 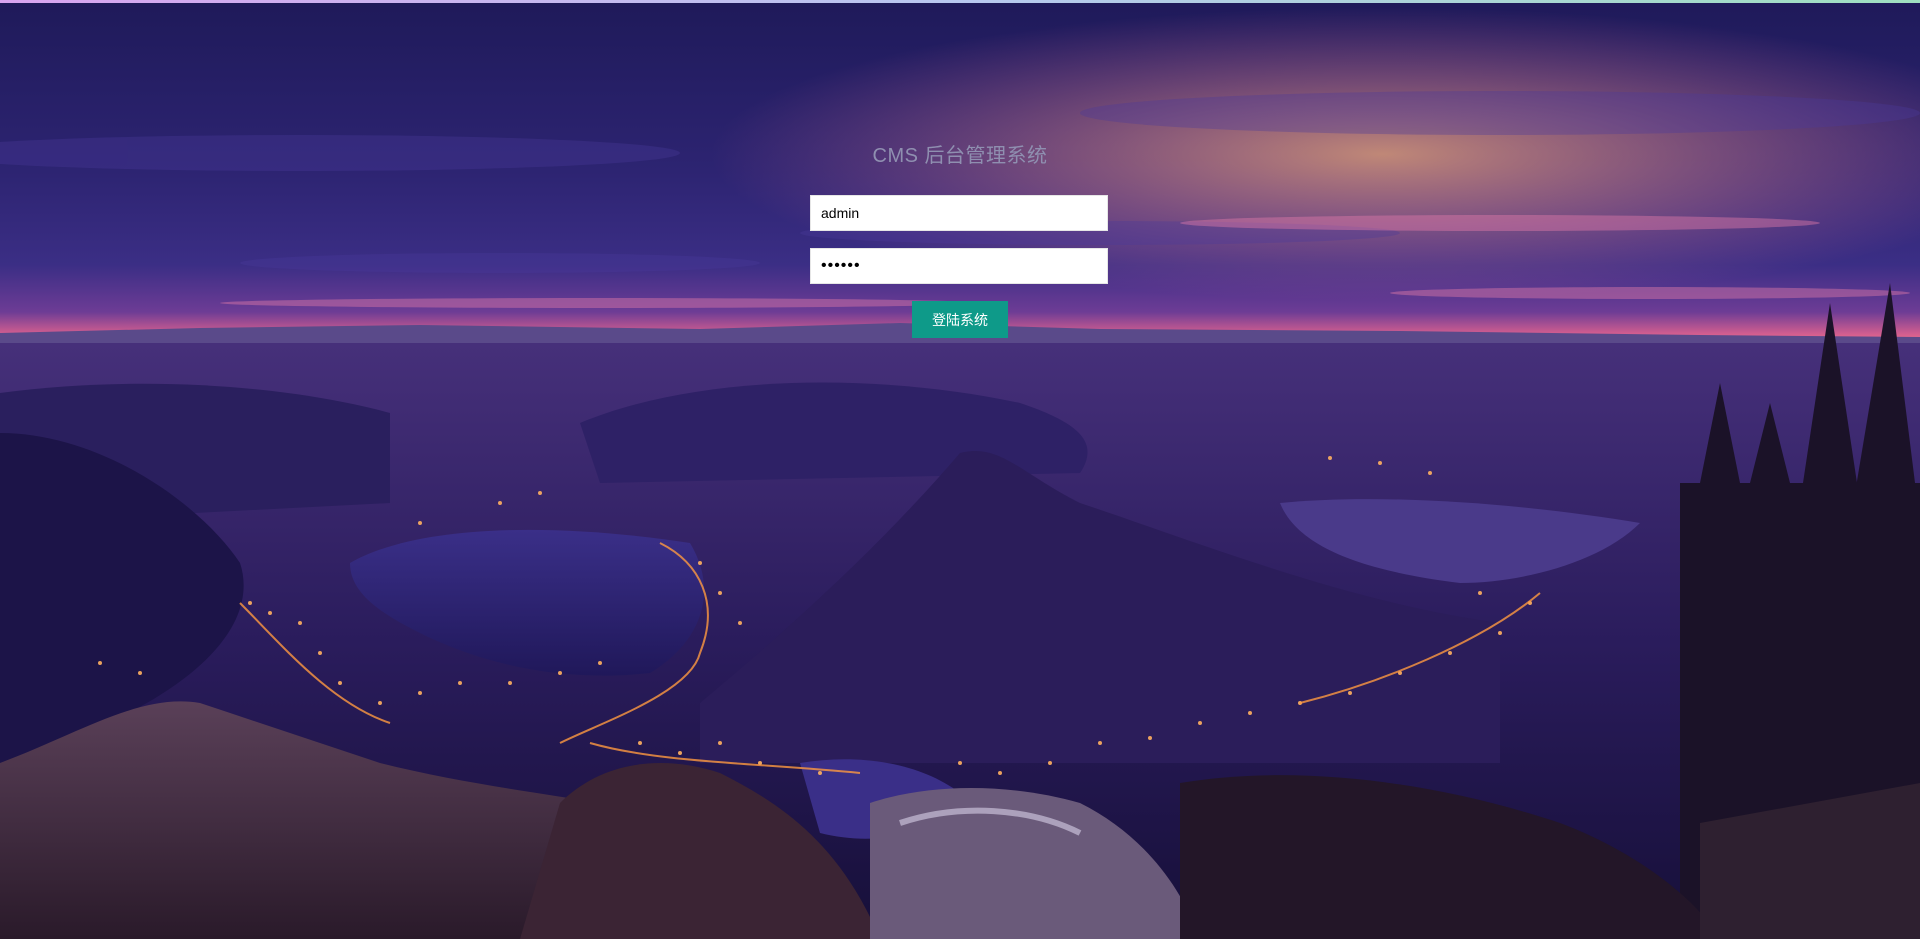 What do you see at coordinates (959, 266) in the screenshot?
I see `password-input` at bounding box center [959, 266].